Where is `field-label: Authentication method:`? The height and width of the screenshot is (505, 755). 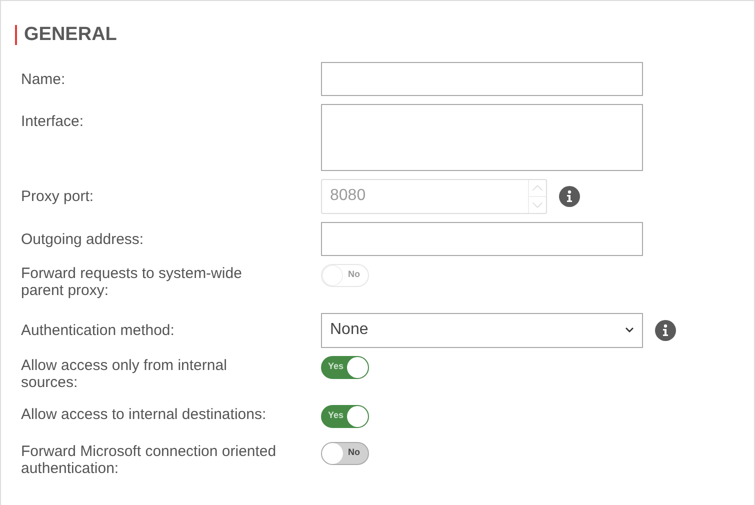
field-label: Authentication method: is located at coordinates (98, 329).